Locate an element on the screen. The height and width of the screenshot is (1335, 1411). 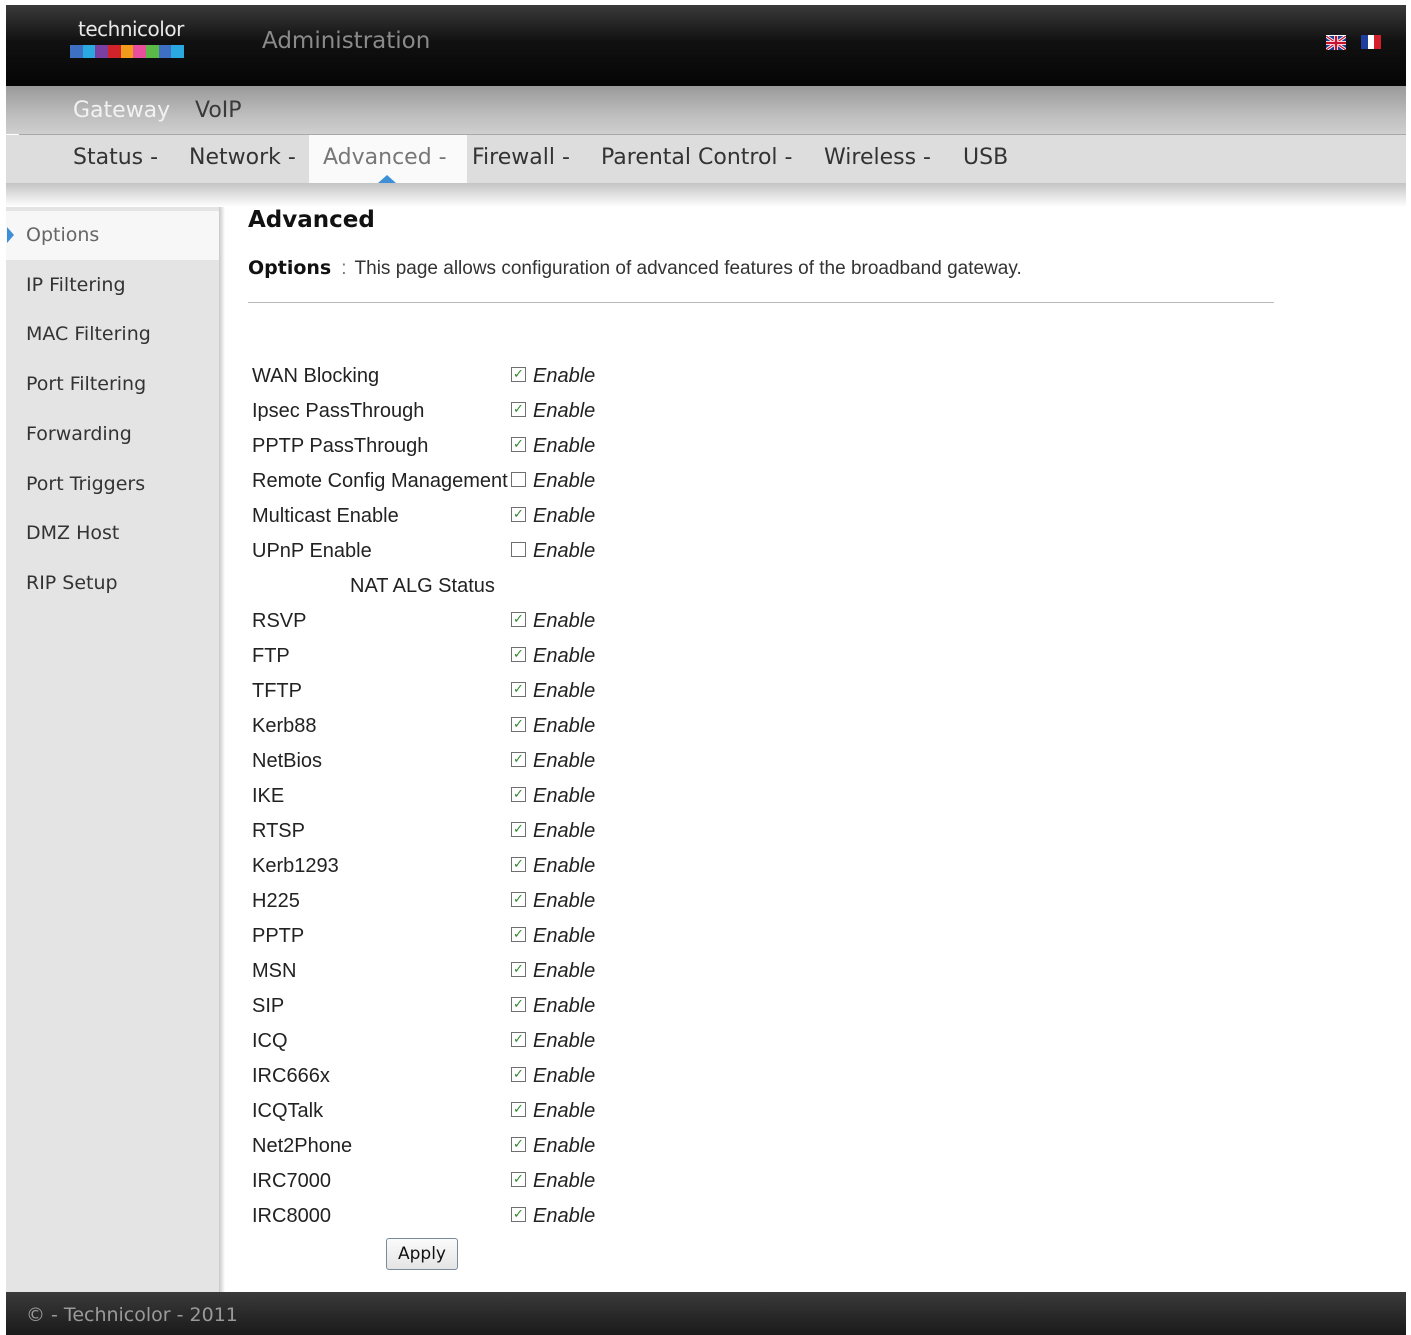
option-row-multicast-enable: Multicast Enable ✓ Enable is located at coordinates (546, 518).